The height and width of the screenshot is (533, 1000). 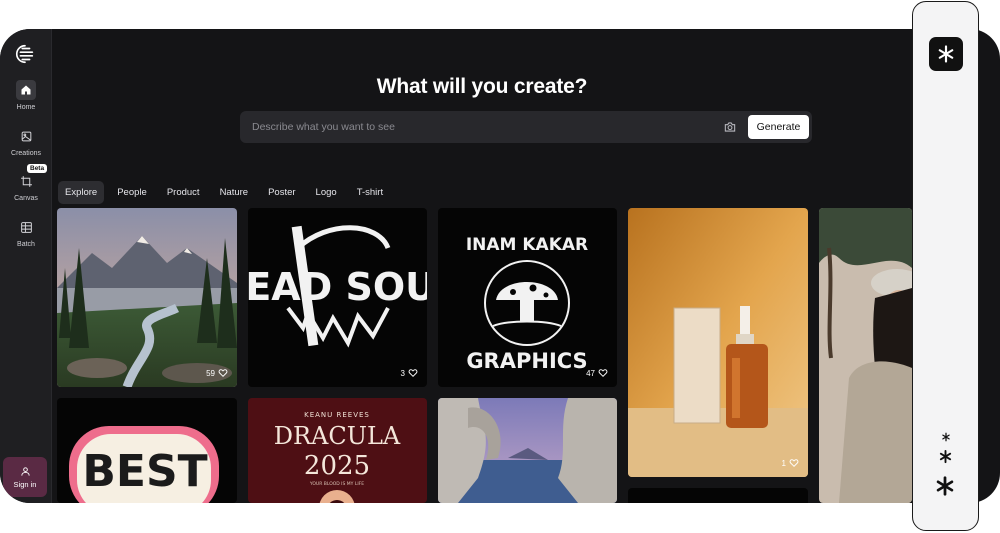 I want to click on tab-tshirt: T-shirt, so click(x=370, y=192).